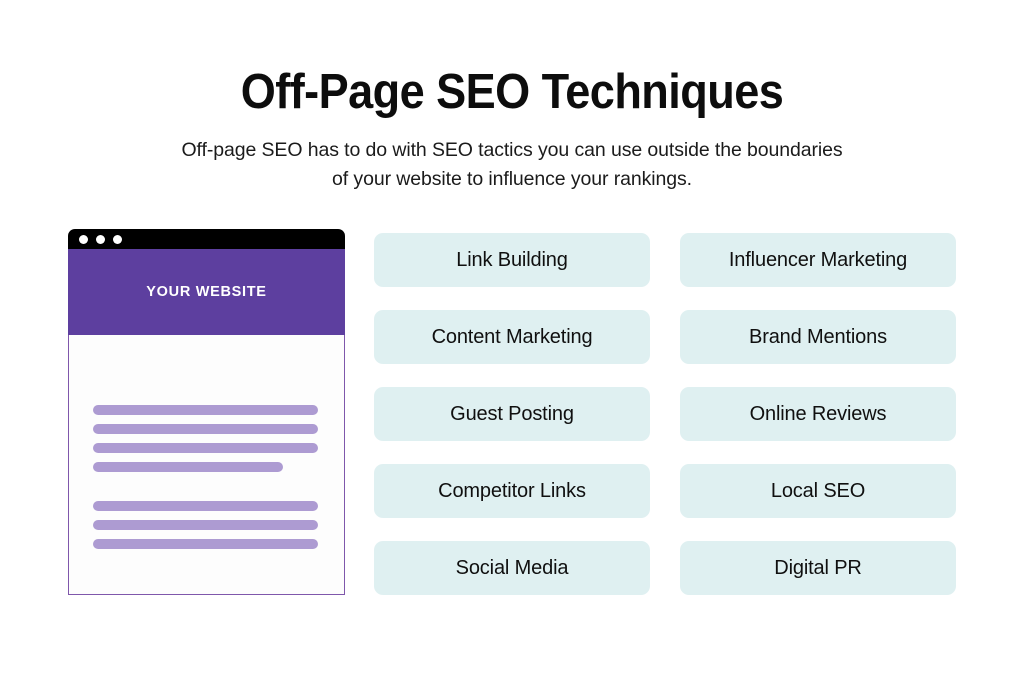 The height and width of the screenshot is (683, 1024). I want to click on technique-box-link-building: Link Building, so click(512, 260).